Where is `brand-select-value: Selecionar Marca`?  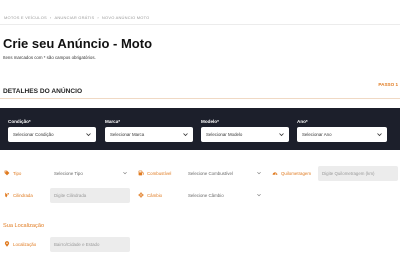 brand-select-value: Selecionar Marca is located at coordinates (127, 134).